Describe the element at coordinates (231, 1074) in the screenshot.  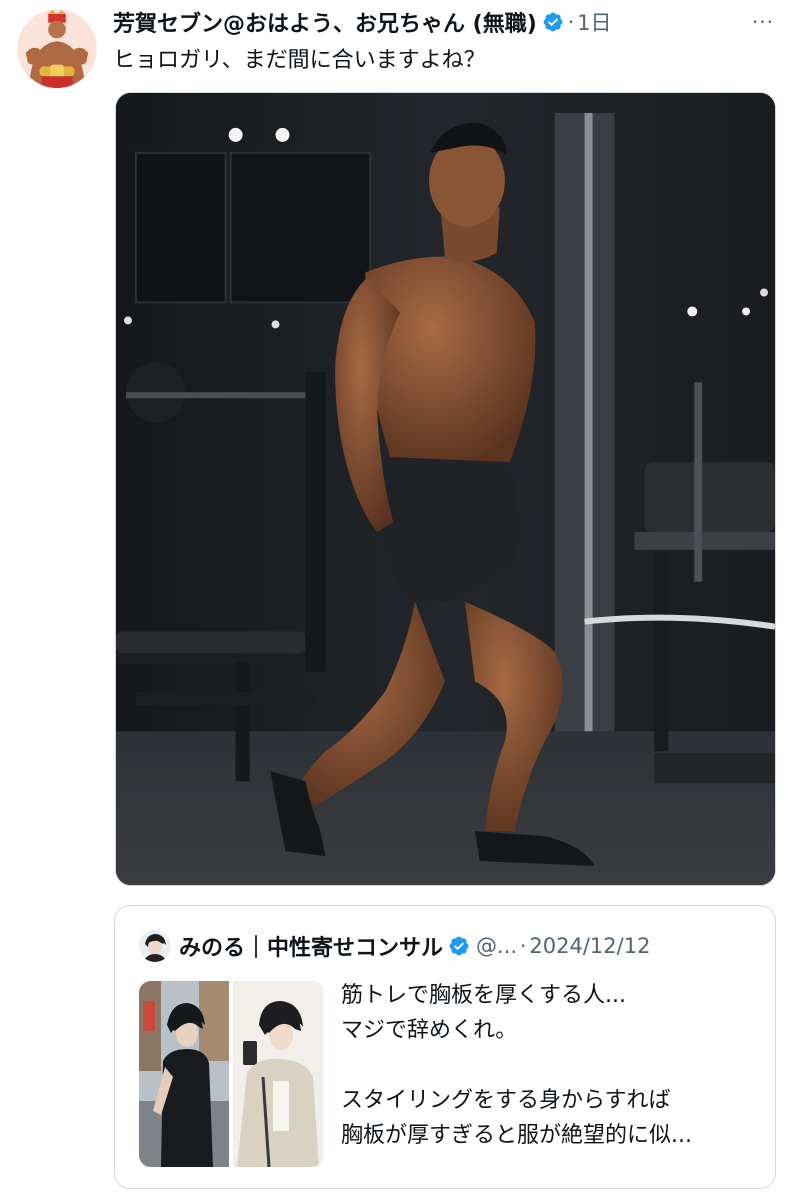
I see `quote-media` at that location.